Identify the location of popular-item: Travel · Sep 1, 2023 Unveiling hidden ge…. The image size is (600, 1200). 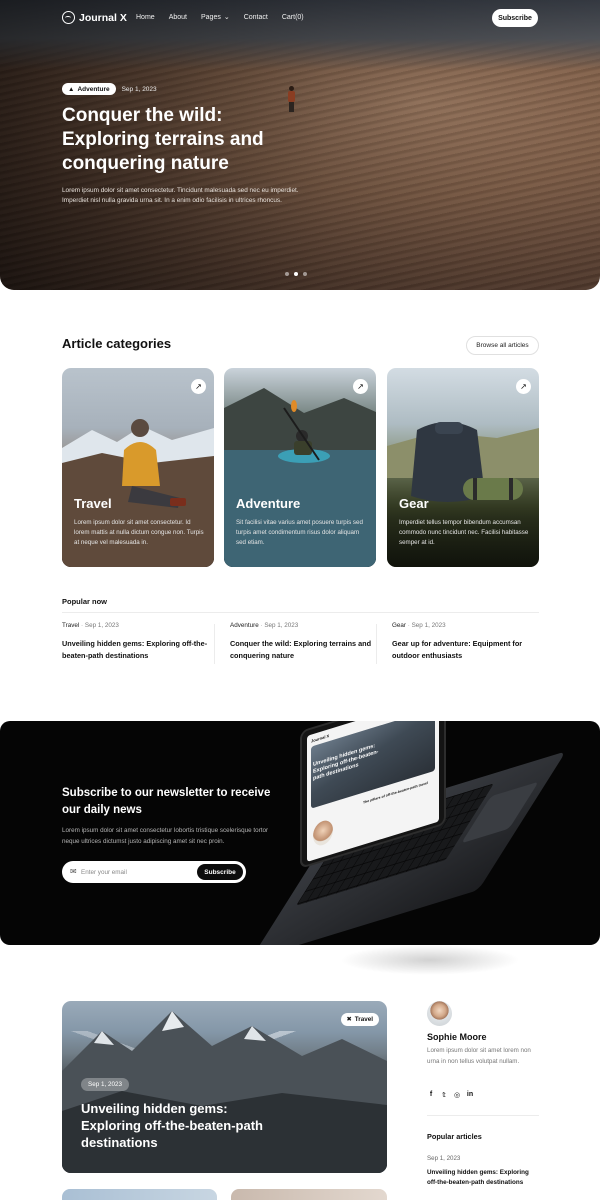
(139, 642).